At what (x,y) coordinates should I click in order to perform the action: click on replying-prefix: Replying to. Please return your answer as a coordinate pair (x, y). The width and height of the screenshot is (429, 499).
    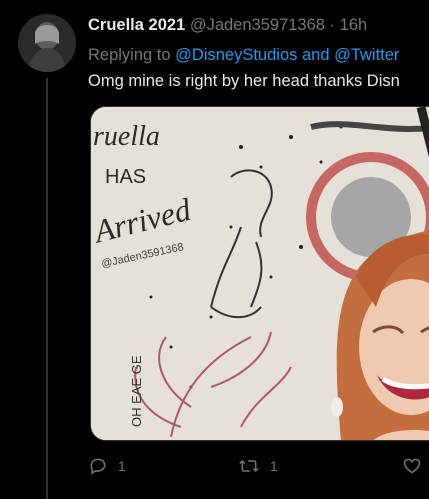
    Looking at the image, I should click on (129, 55).